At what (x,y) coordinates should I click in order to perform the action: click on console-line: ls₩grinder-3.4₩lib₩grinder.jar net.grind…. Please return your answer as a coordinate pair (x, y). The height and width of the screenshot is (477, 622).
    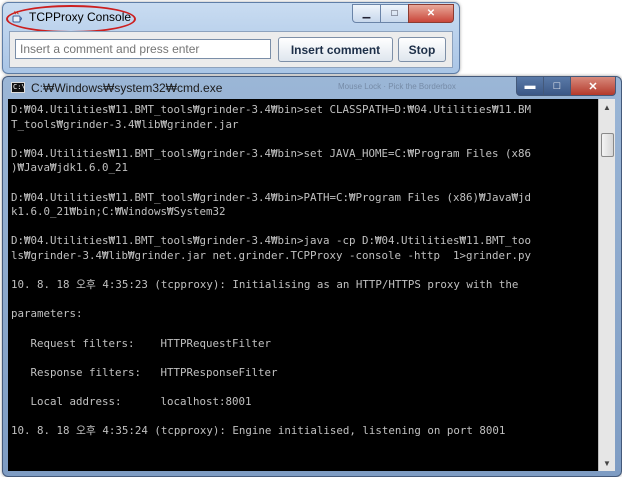
    Looking at the image, I should click on (271, 255).